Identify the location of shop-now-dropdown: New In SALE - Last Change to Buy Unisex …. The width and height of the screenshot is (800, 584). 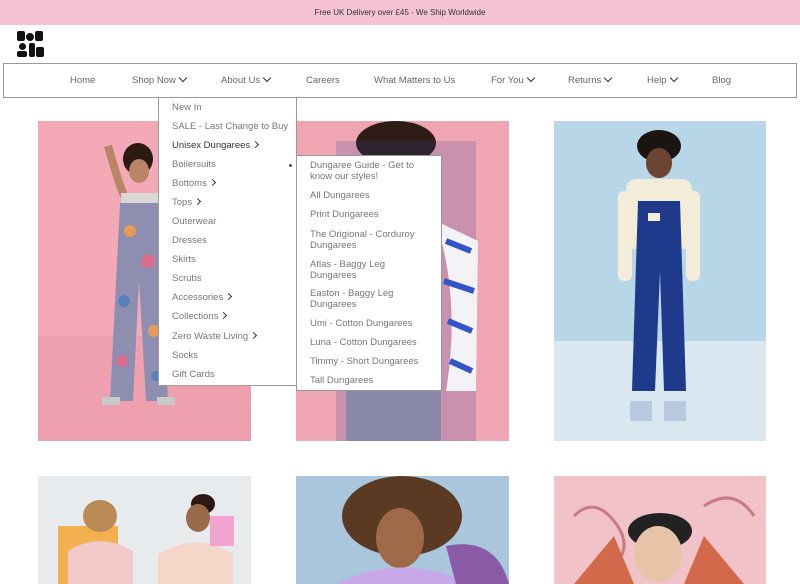
(227, 241).